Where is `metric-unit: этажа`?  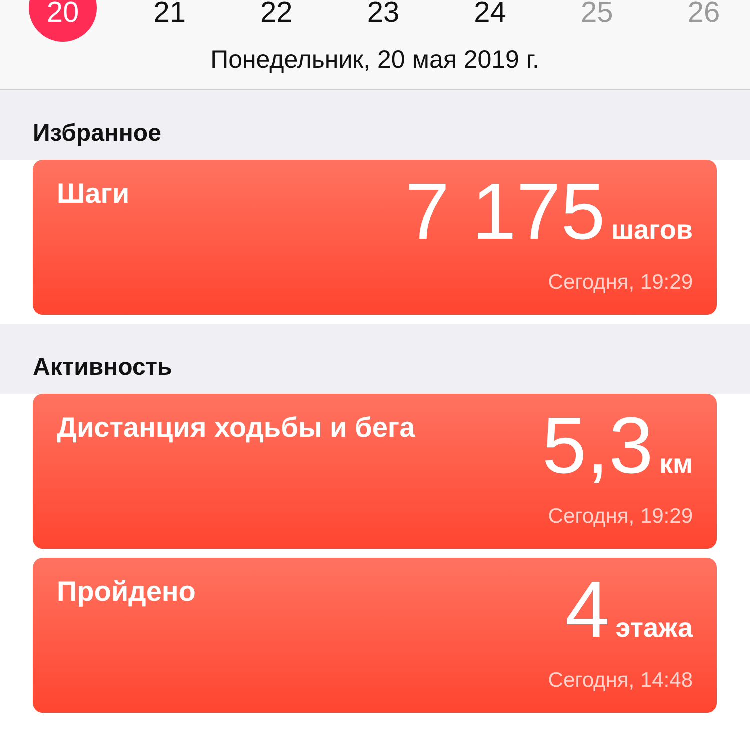
metric-unit: этажа is located at coordinates (654, 628).